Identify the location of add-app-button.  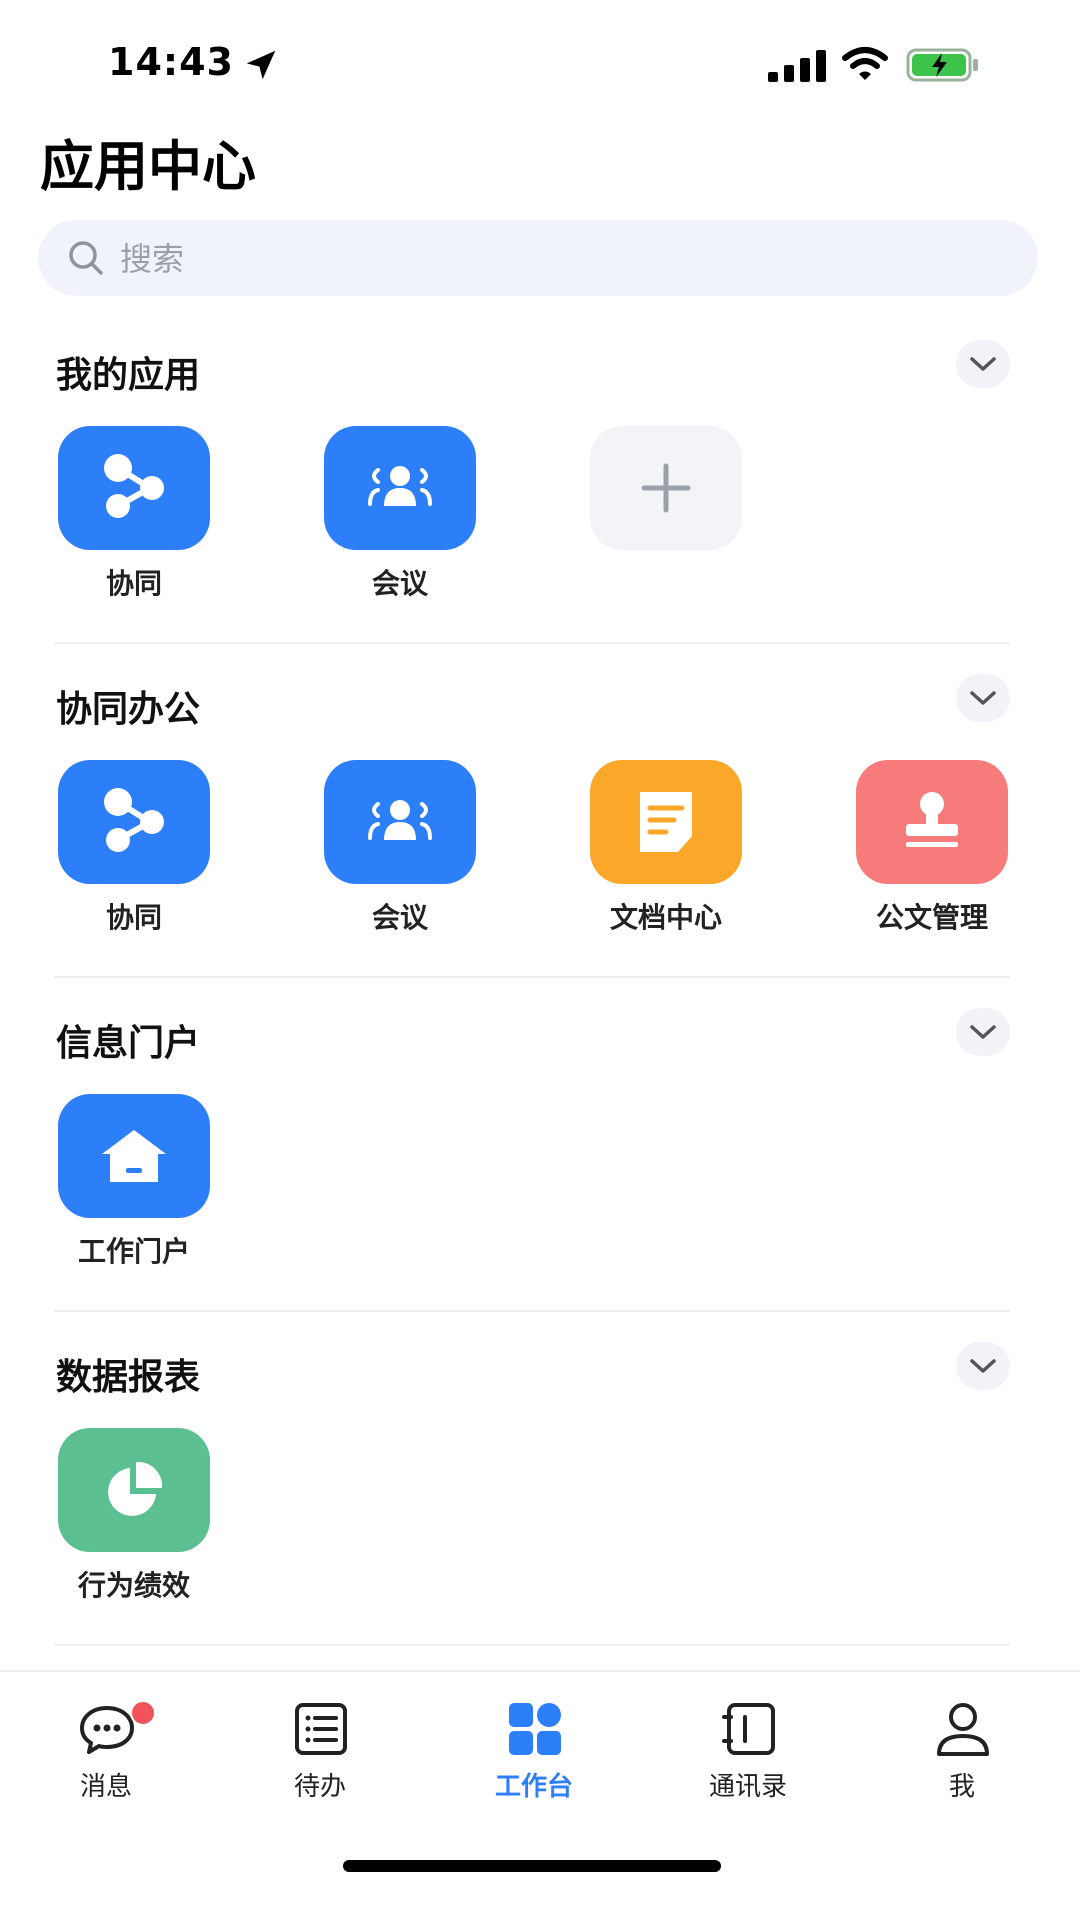
(652, 506).